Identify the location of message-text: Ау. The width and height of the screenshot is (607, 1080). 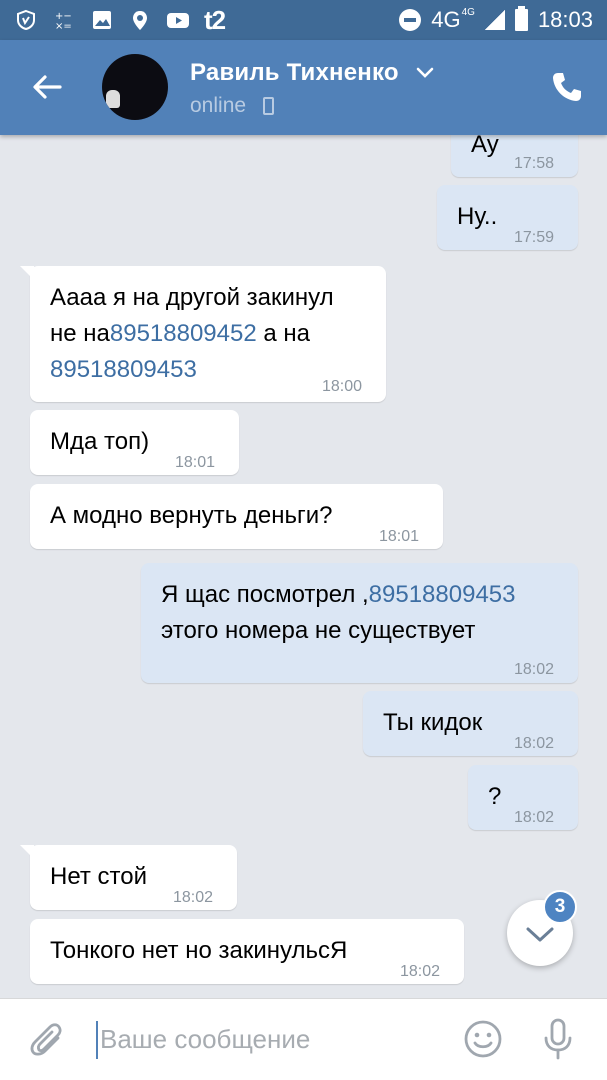
(485, 146).